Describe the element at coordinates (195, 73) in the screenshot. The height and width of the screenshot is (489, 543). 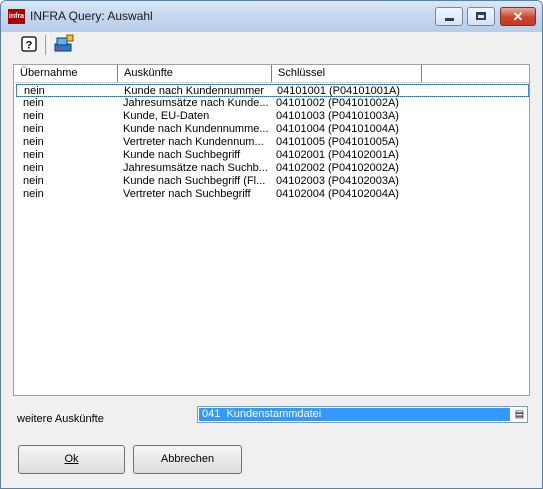
I see `column-header-auskuenfte: Auskünfte` at that location.